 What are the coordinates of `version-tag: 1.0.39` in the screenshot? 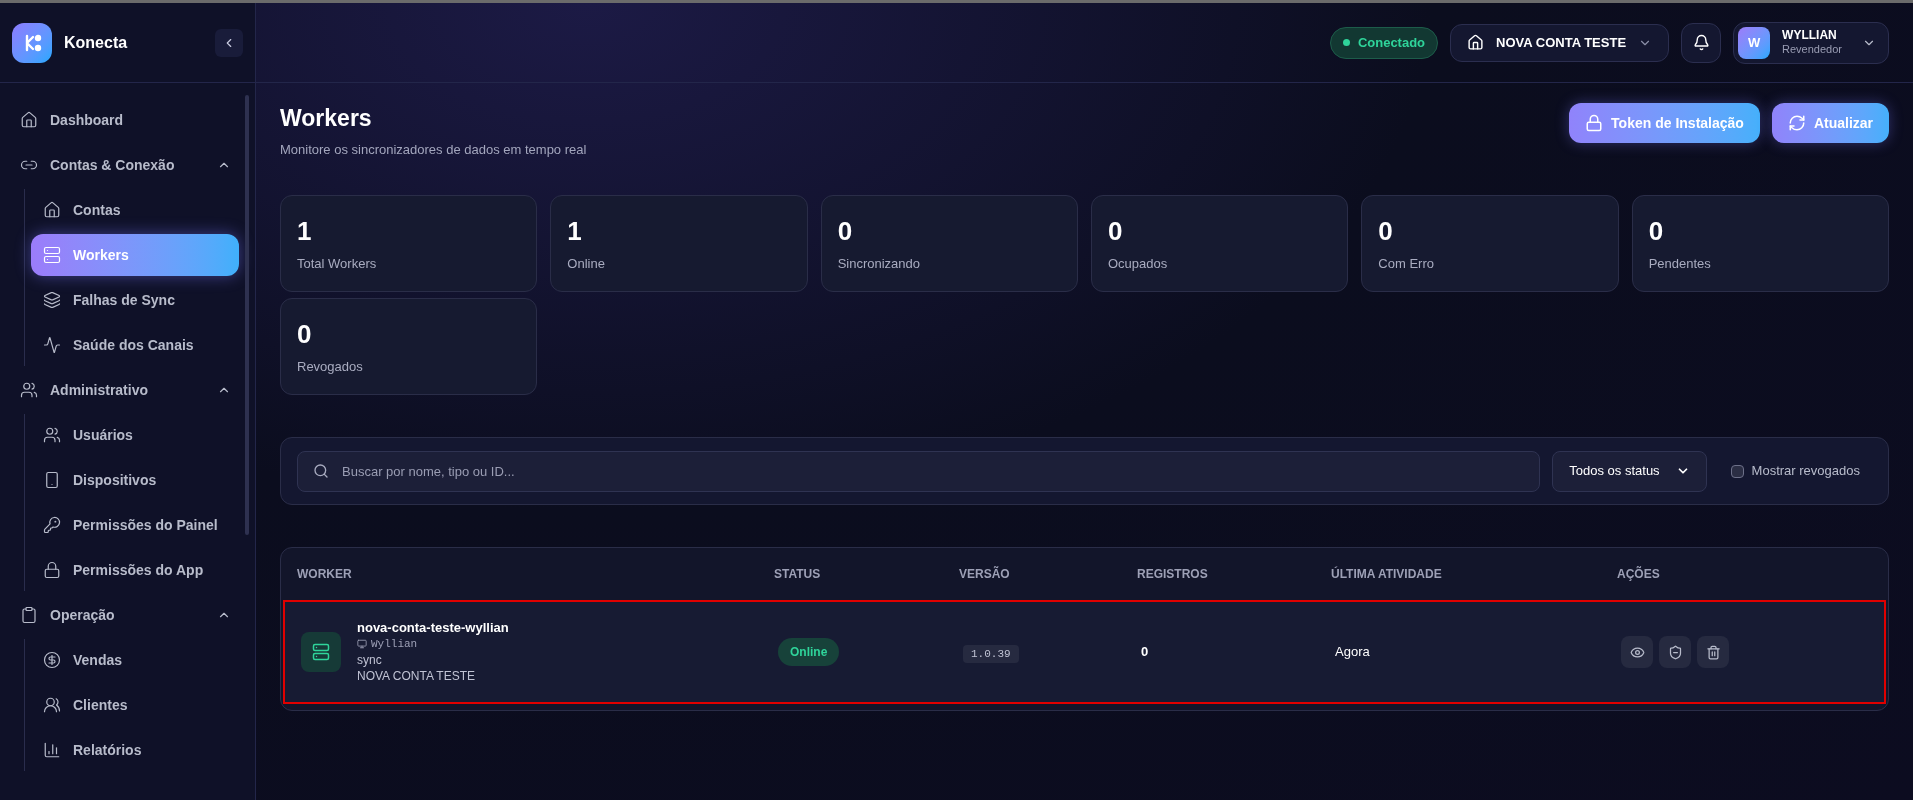 It's located at (991, 654).